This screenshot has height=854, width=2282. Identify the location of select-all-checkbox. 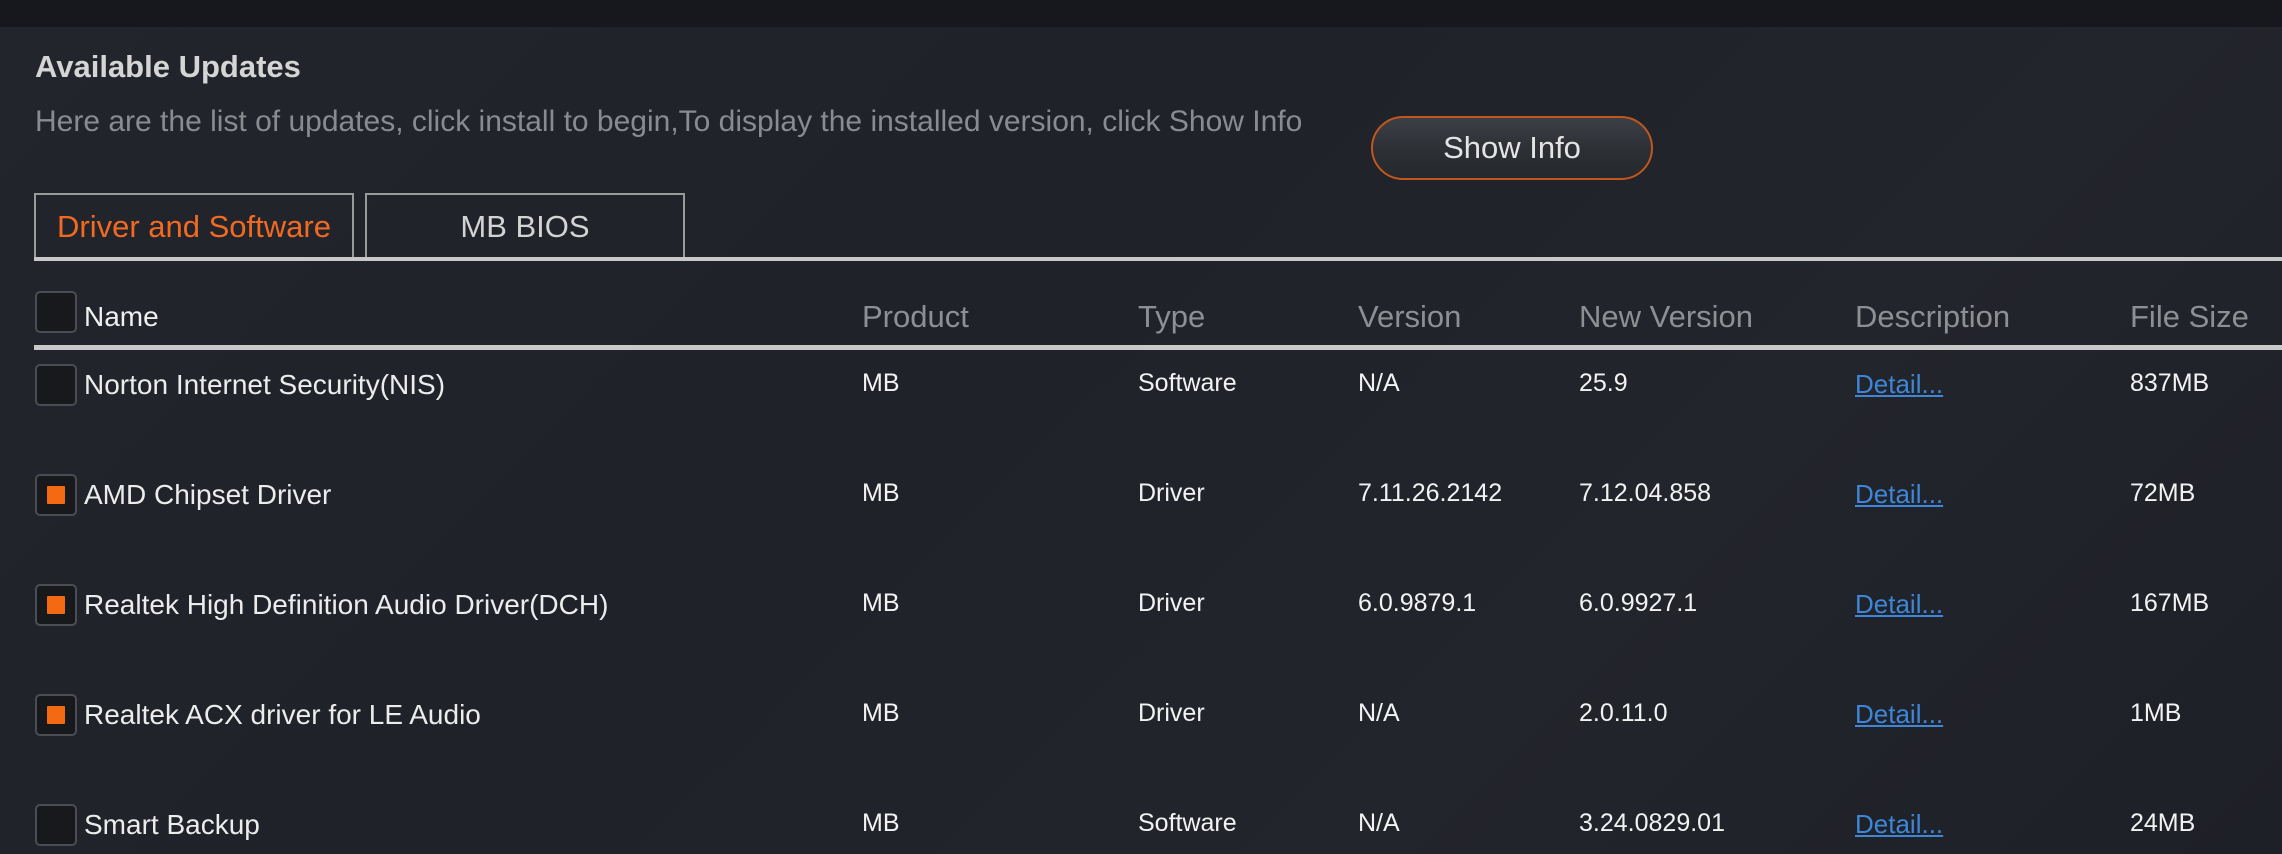
(56, 312).